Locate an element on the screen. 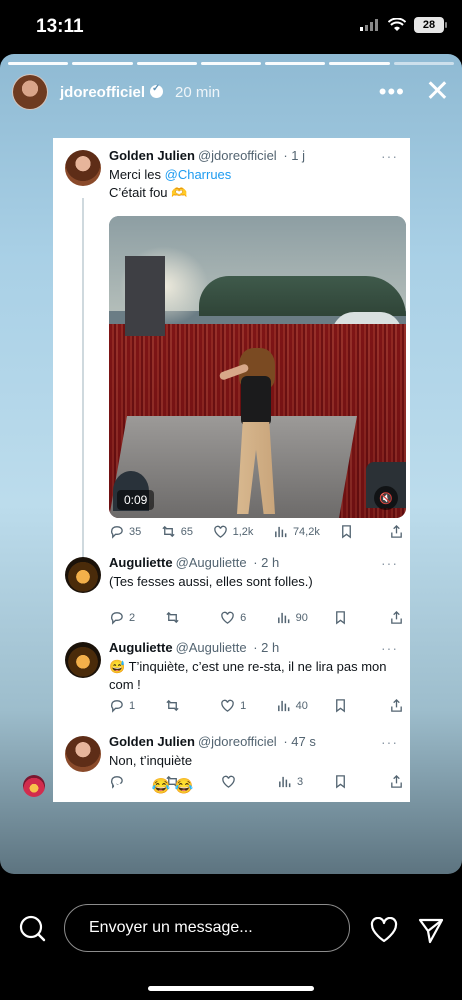  views-action: 3 is located at coordinates (292, 781).